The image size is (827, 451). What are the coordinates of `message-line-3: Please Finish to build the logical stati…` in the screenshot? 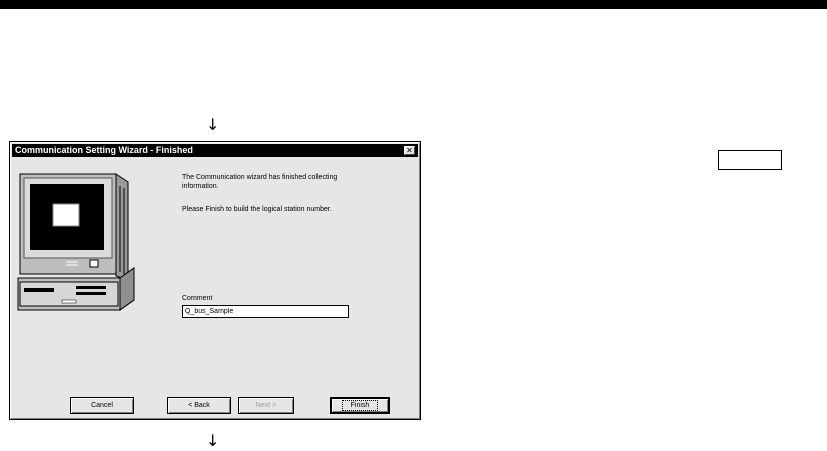 It's located at (257, 209).